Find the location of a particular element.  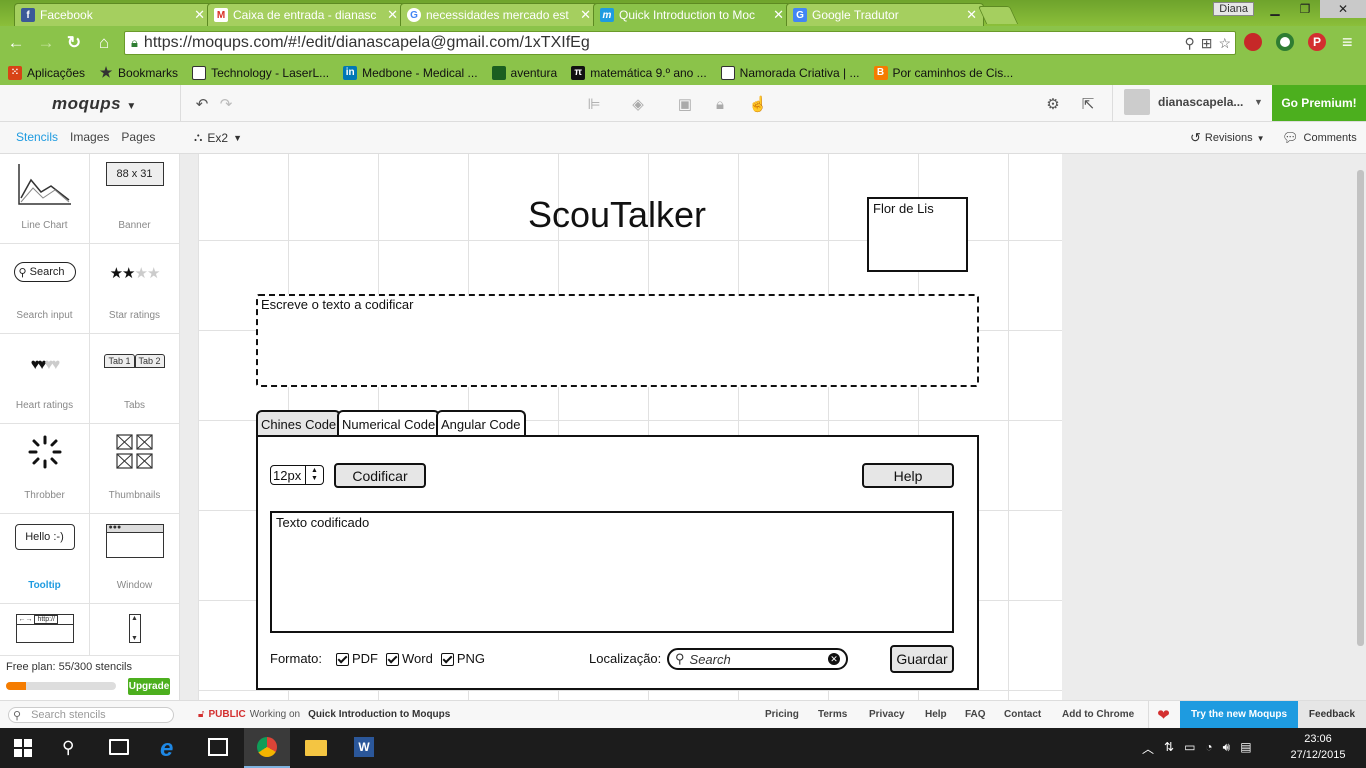

browser-tab-google: G necessidades mercado est ✕ is located at coordinates (499, 14).